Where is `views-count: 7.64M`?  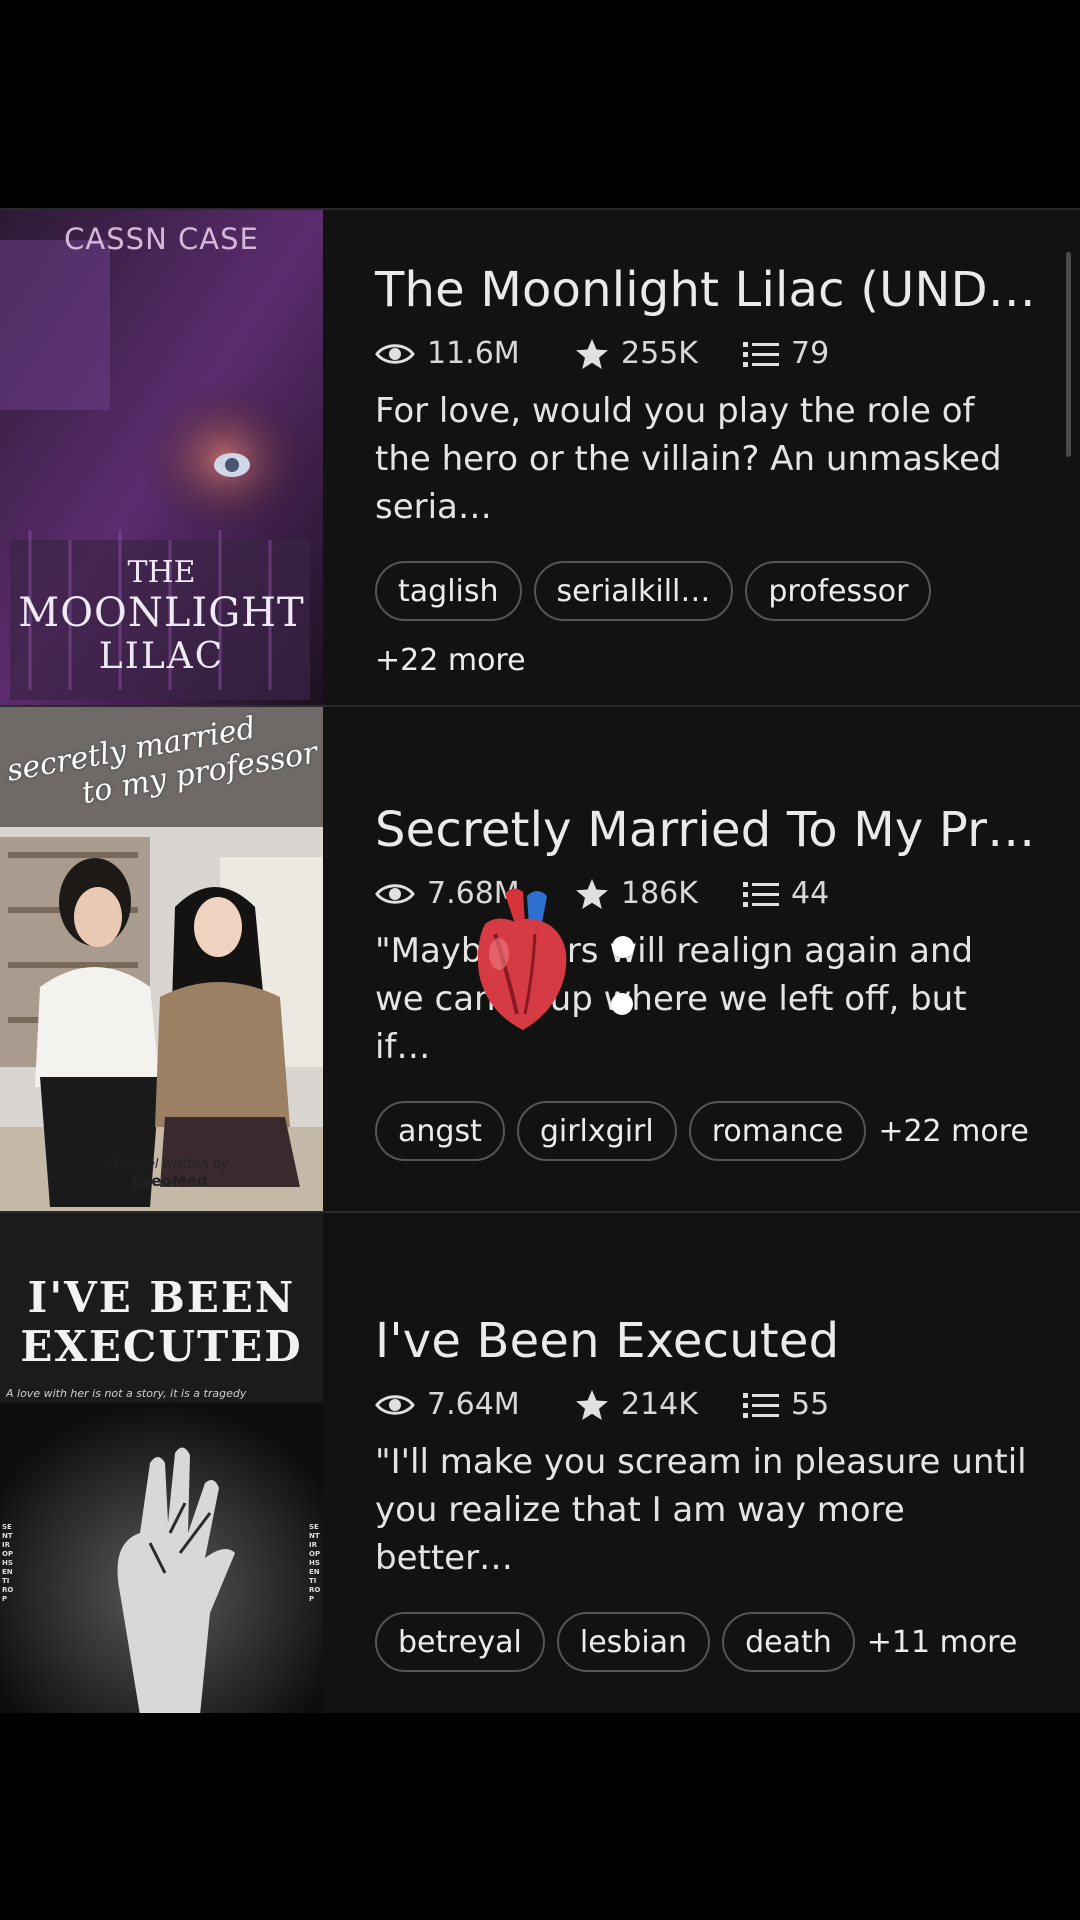 views-count: 7.64M is located at coordinates (473, 1404).